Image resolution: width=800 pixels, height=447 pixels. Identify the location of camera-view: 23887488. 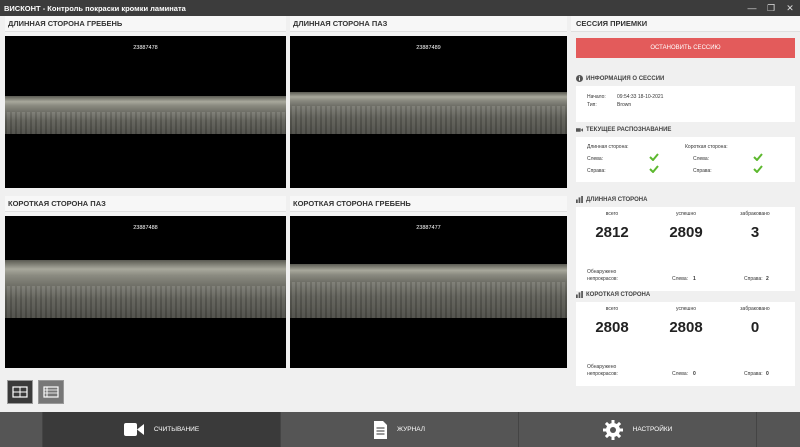
(145, 292).